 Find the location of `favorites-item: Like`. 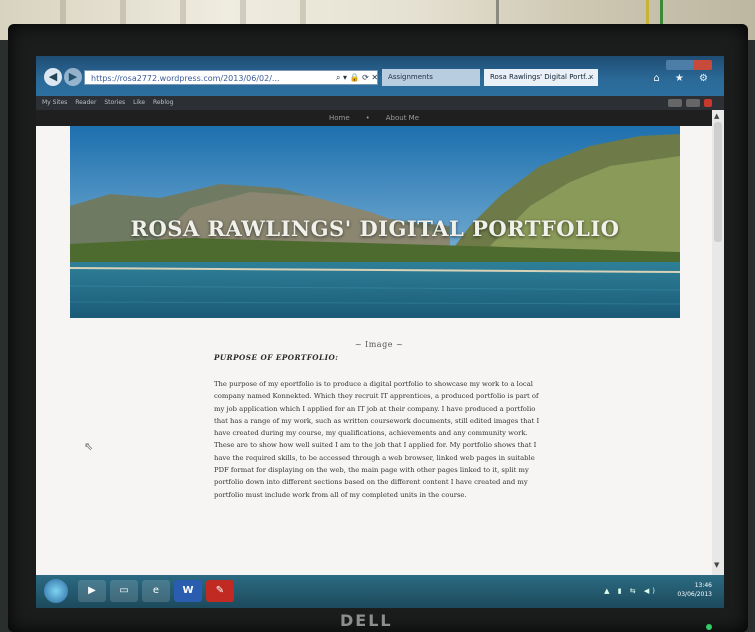

favorites-item: Like is located at coordinates (139, 102).